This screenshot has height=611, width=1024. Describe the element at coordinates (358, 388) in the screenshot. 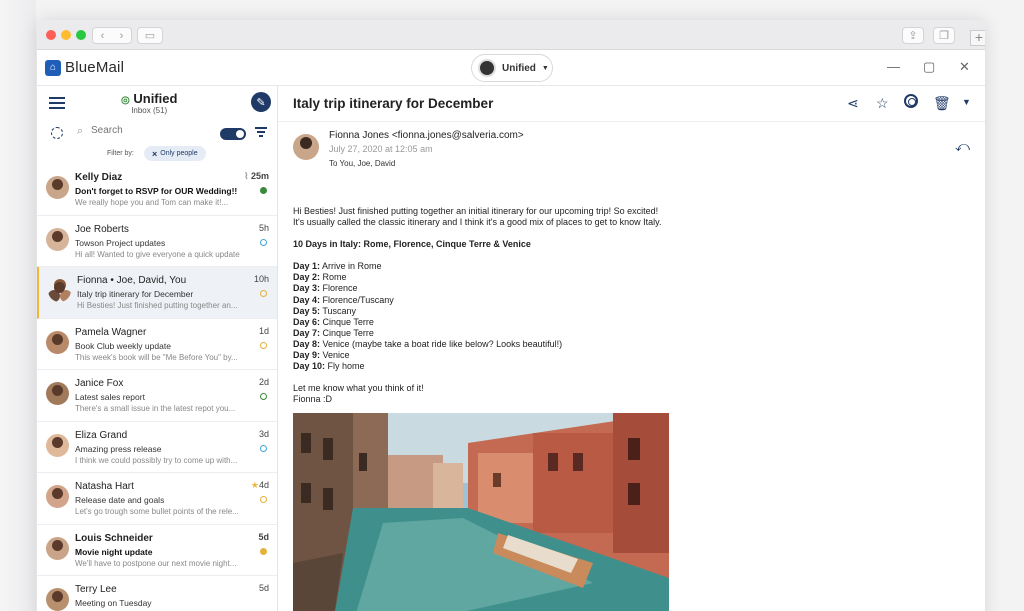

I see `body-closing: Let me know what you think of it!` at that location.